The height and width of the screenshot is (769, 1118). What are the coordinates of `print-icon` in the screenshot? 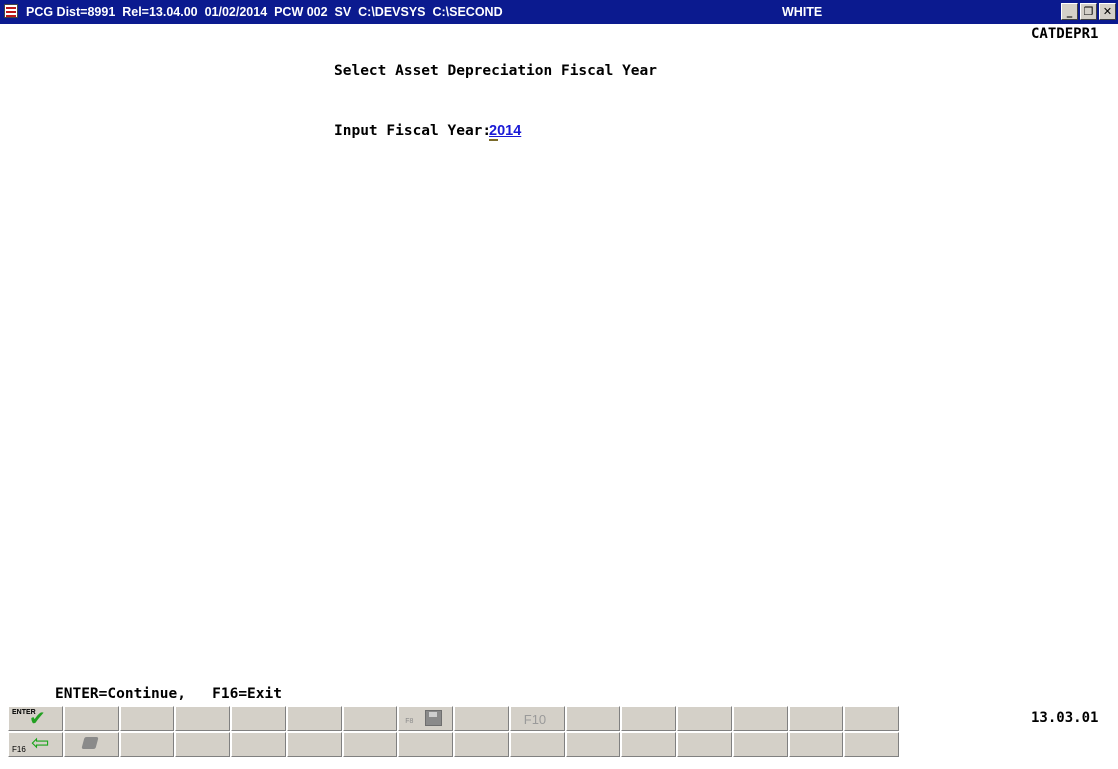 It's located at (90, 743).